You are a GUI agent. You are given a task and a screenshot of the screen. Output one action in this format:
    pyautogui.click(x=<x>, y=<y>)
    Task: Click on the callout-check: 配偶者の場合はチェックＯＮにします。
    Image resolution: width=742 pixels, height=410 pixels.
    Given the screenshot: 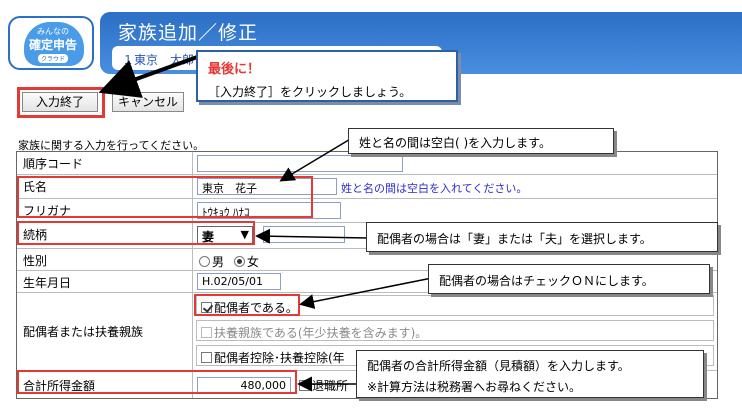 What is the action you would take?
    pyautogui.click(x=569, y=279)
    